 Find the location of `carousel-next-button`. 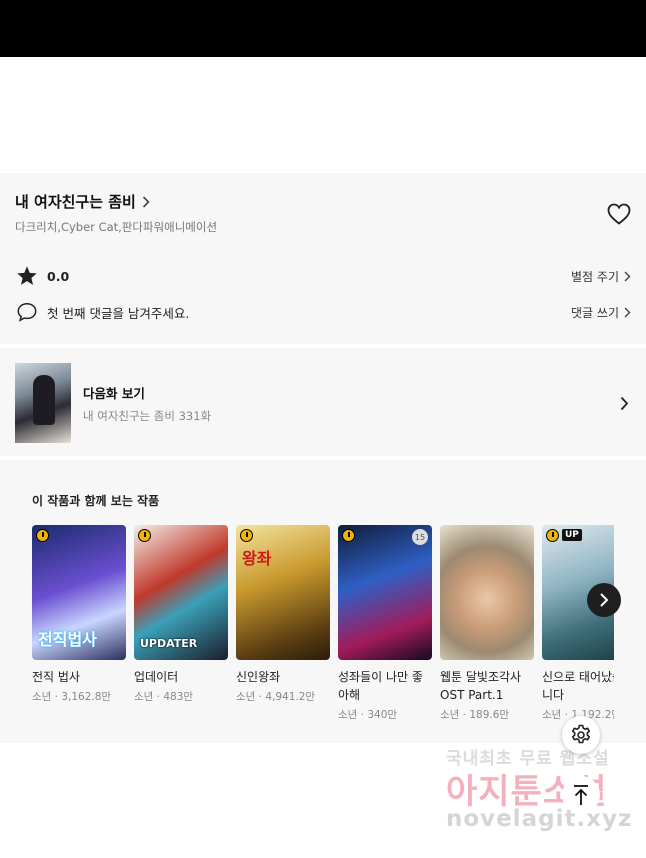

carousel-next-button is located at coordinates (604, 600).